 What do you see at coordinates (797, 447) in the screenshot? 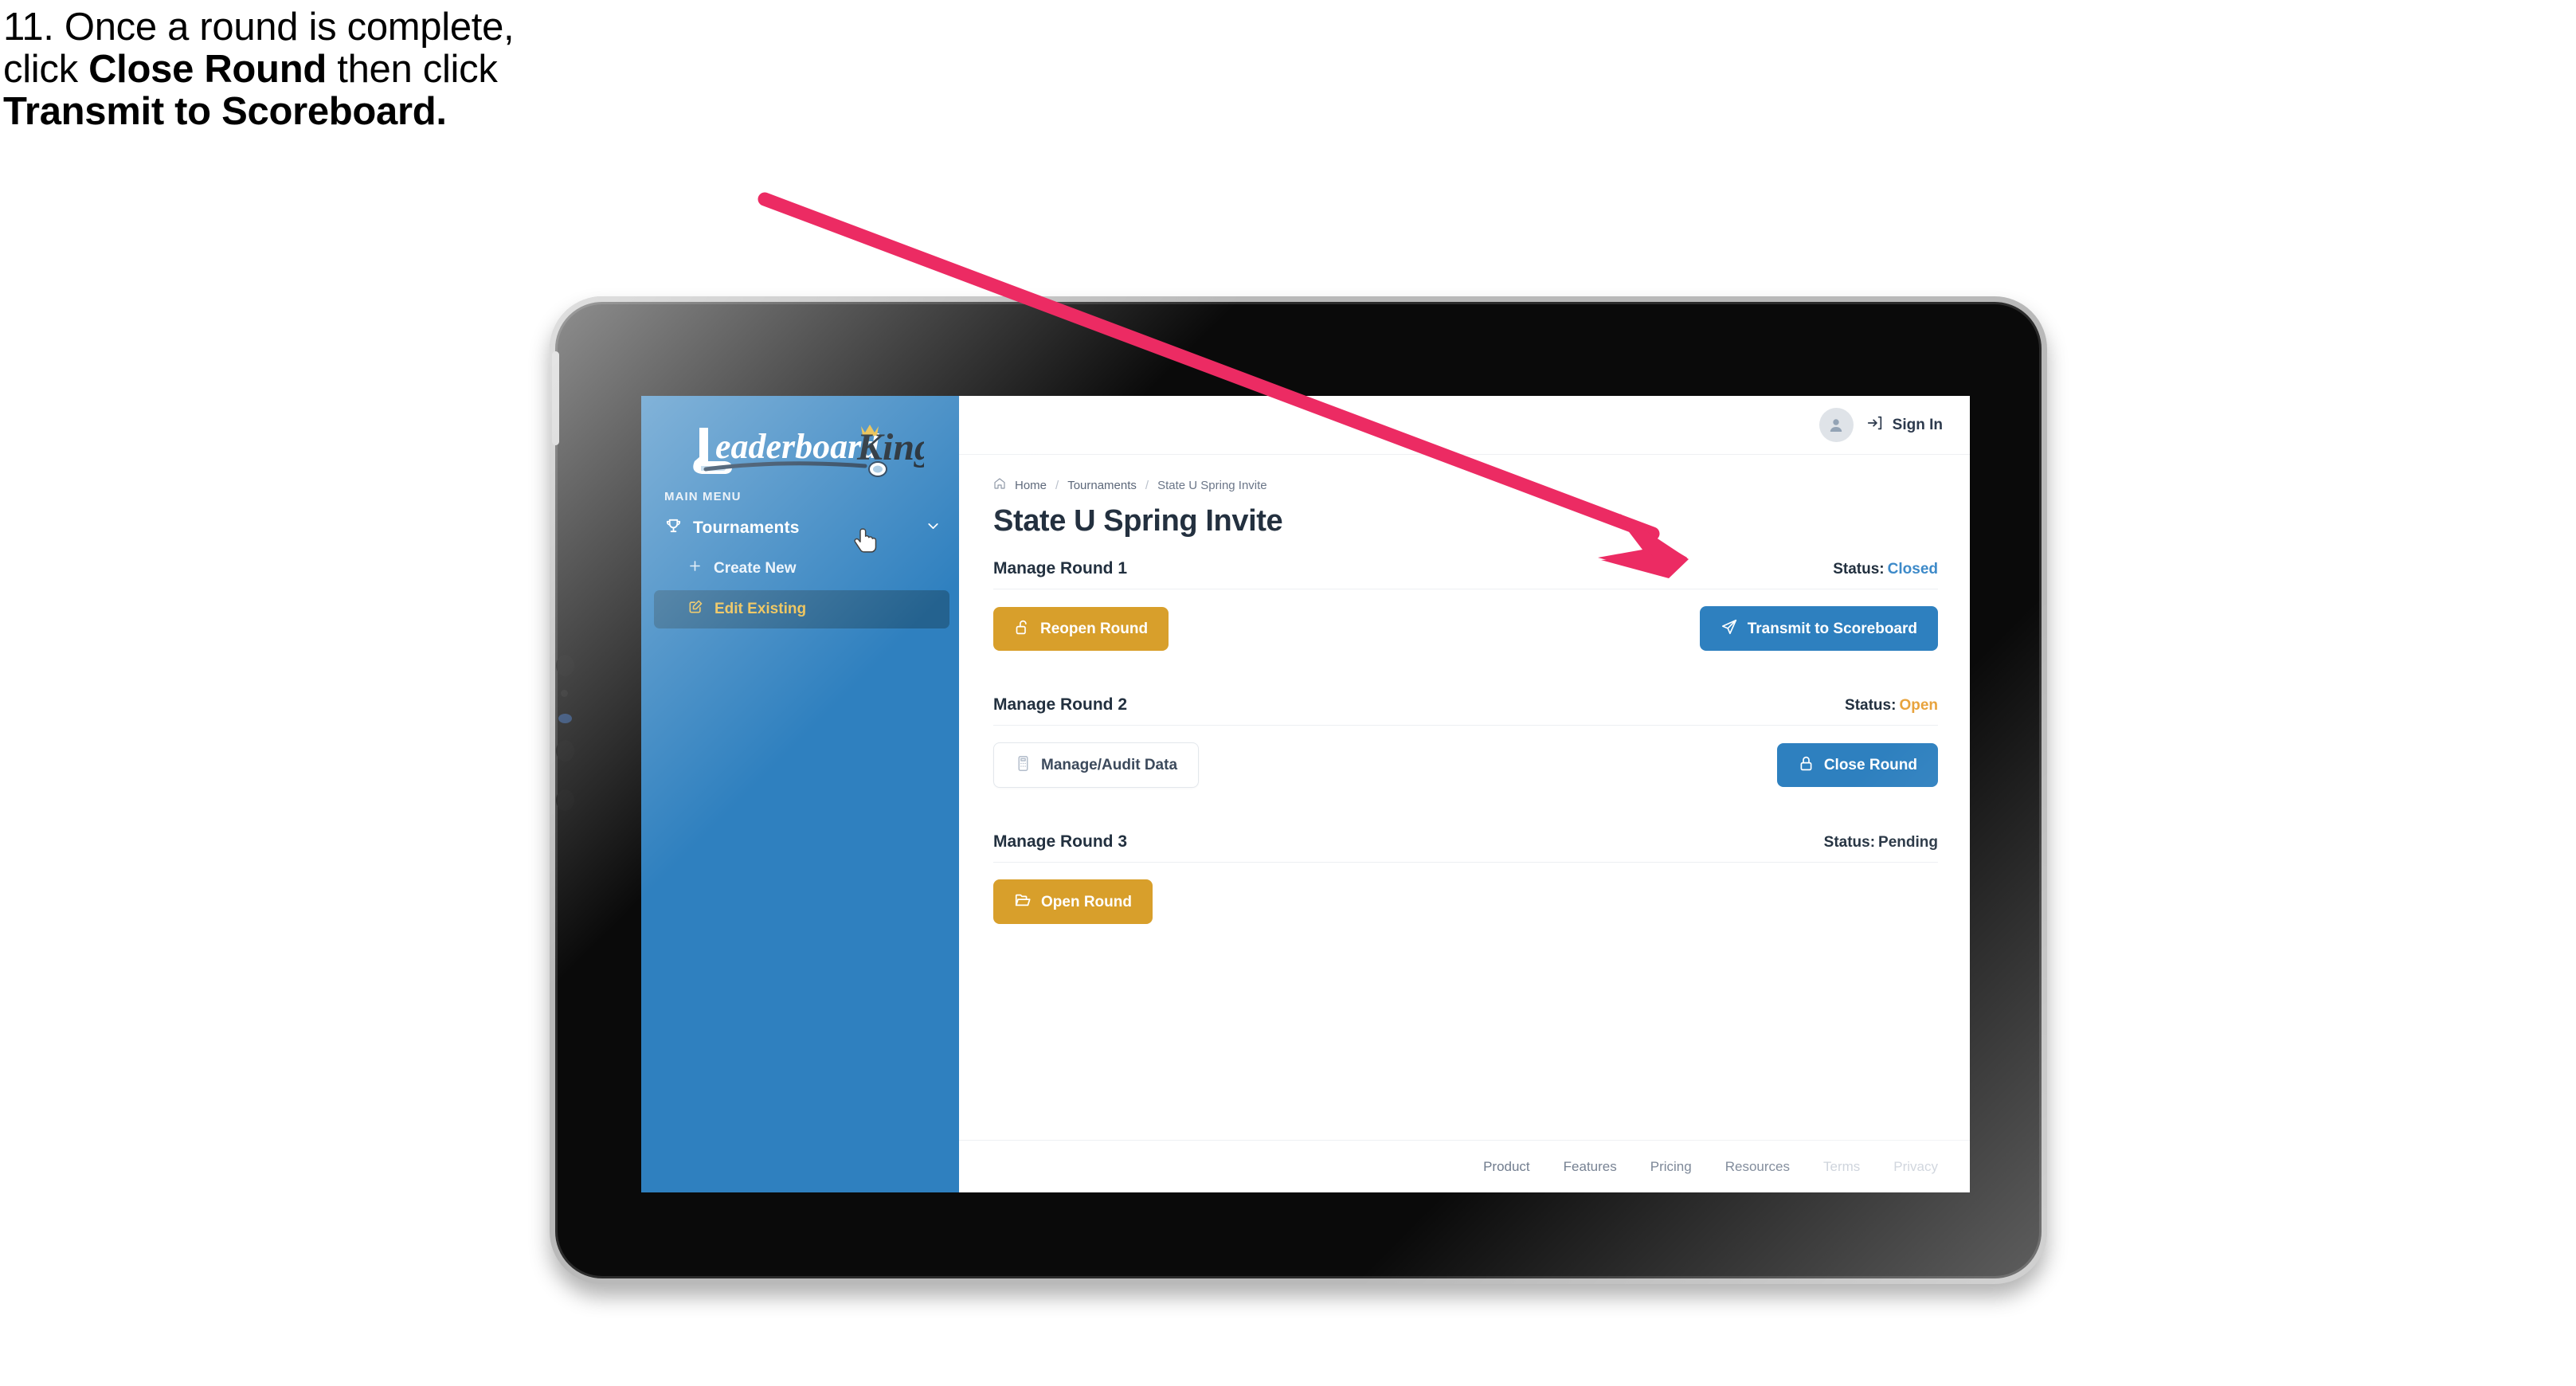
I see `svg-text: eaderboard` at bounding box center [797, 447].